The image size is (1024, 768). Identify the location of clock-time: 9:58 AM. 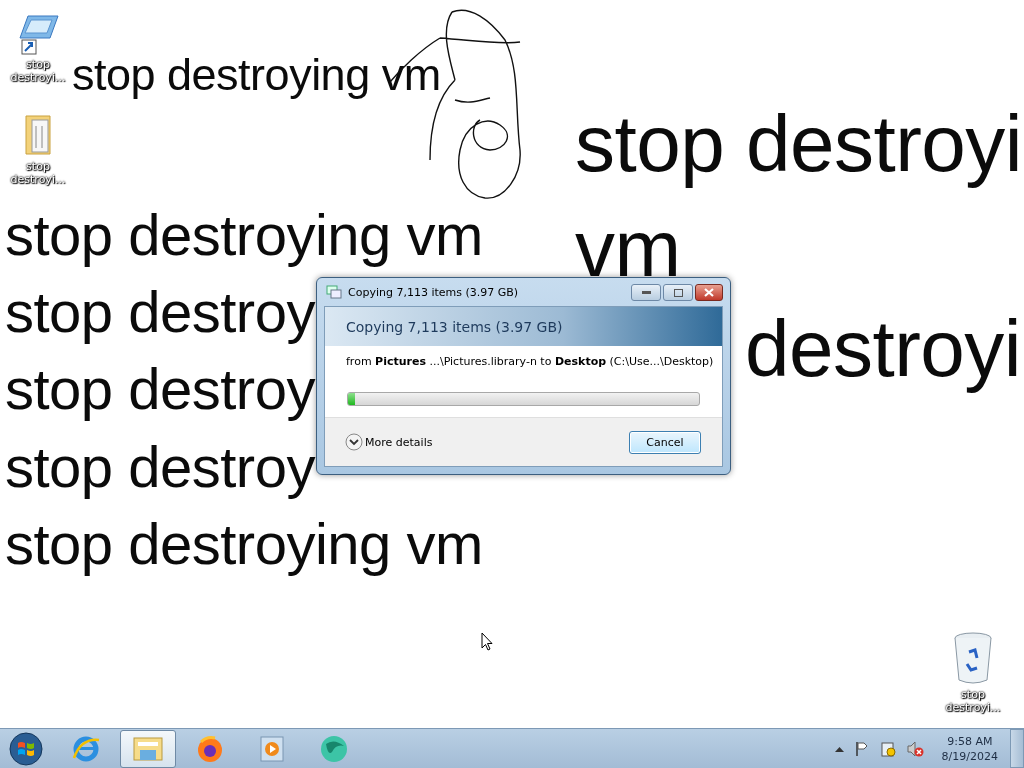
(970, 741).